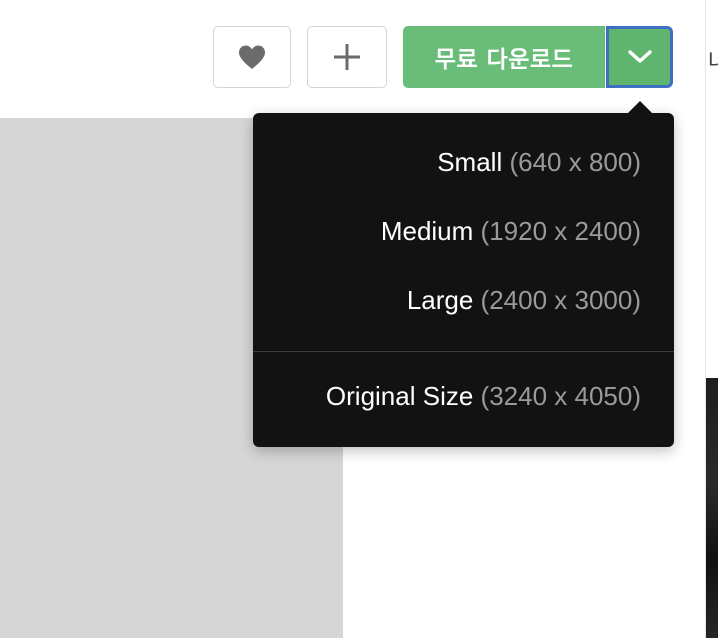 This screenshot has width=718, height=638. I want to click on menu-item-dimensions: (2400 x 3000), so click(560, 300).